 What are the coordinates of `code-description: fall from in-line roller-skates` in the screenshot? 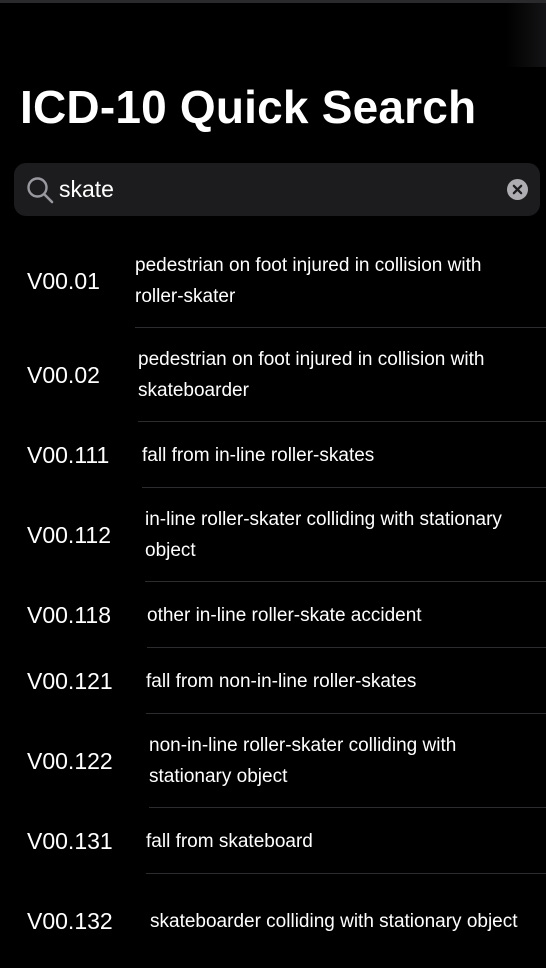 It's located at (258, 455).